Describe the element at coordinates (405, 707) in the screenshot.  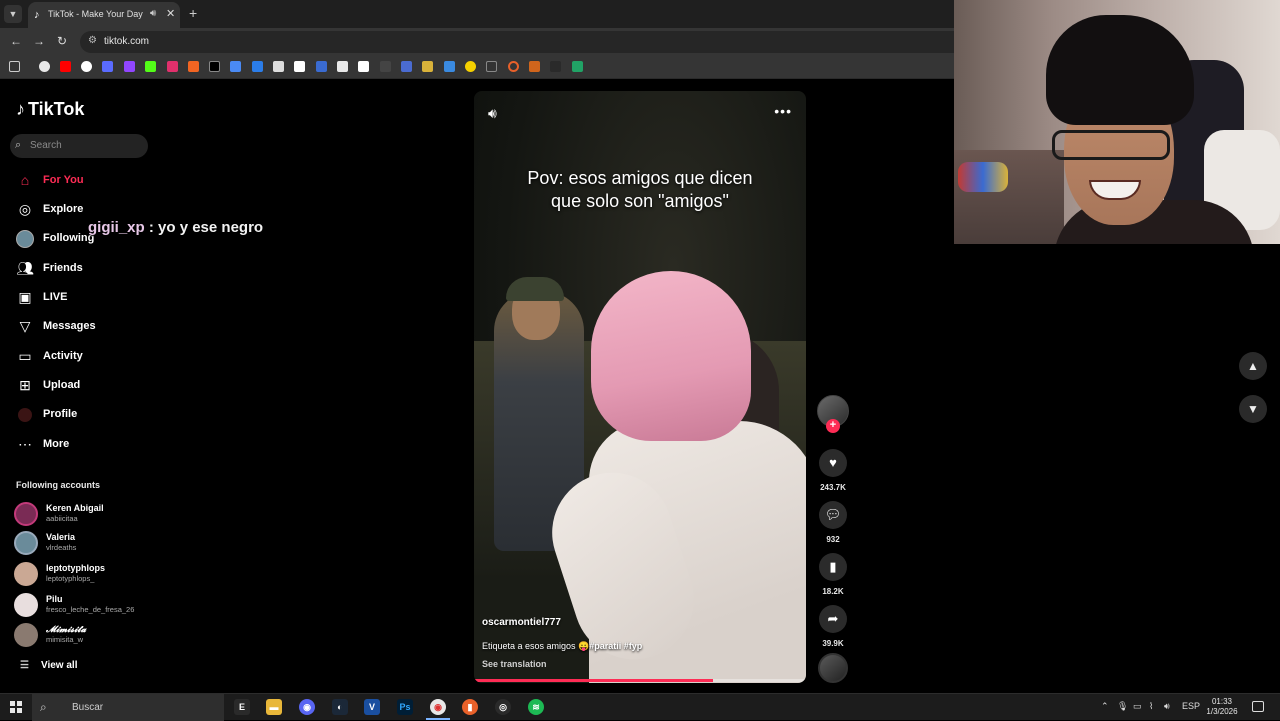
I see `photoshop-icon: Ps` at that location.